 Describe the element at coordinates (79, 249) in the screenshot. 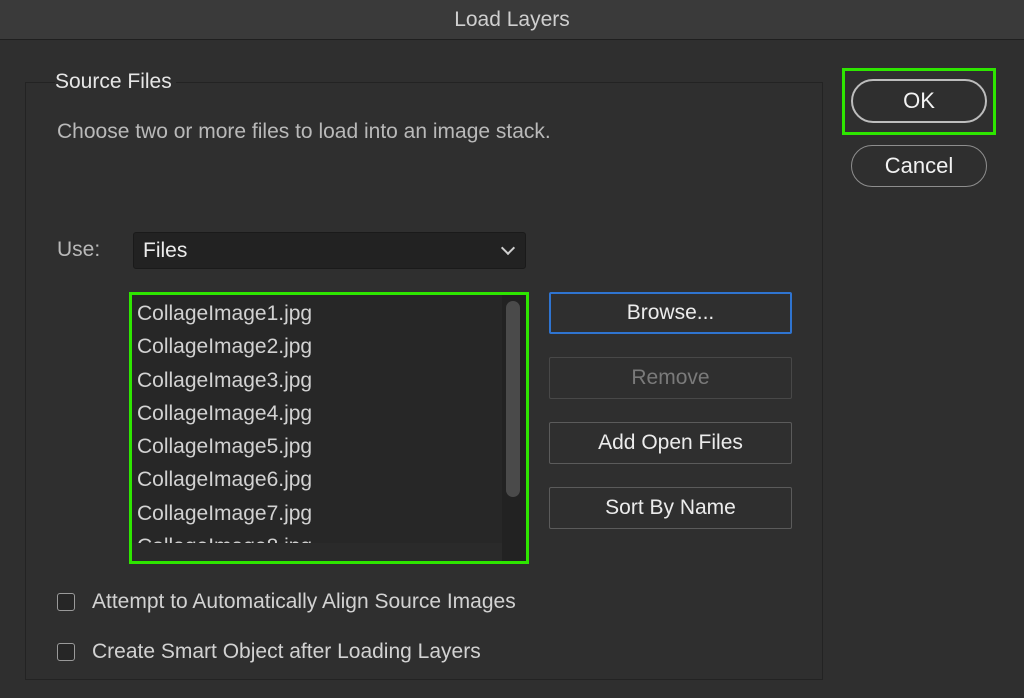

I see `use-label: Use:` at that location.